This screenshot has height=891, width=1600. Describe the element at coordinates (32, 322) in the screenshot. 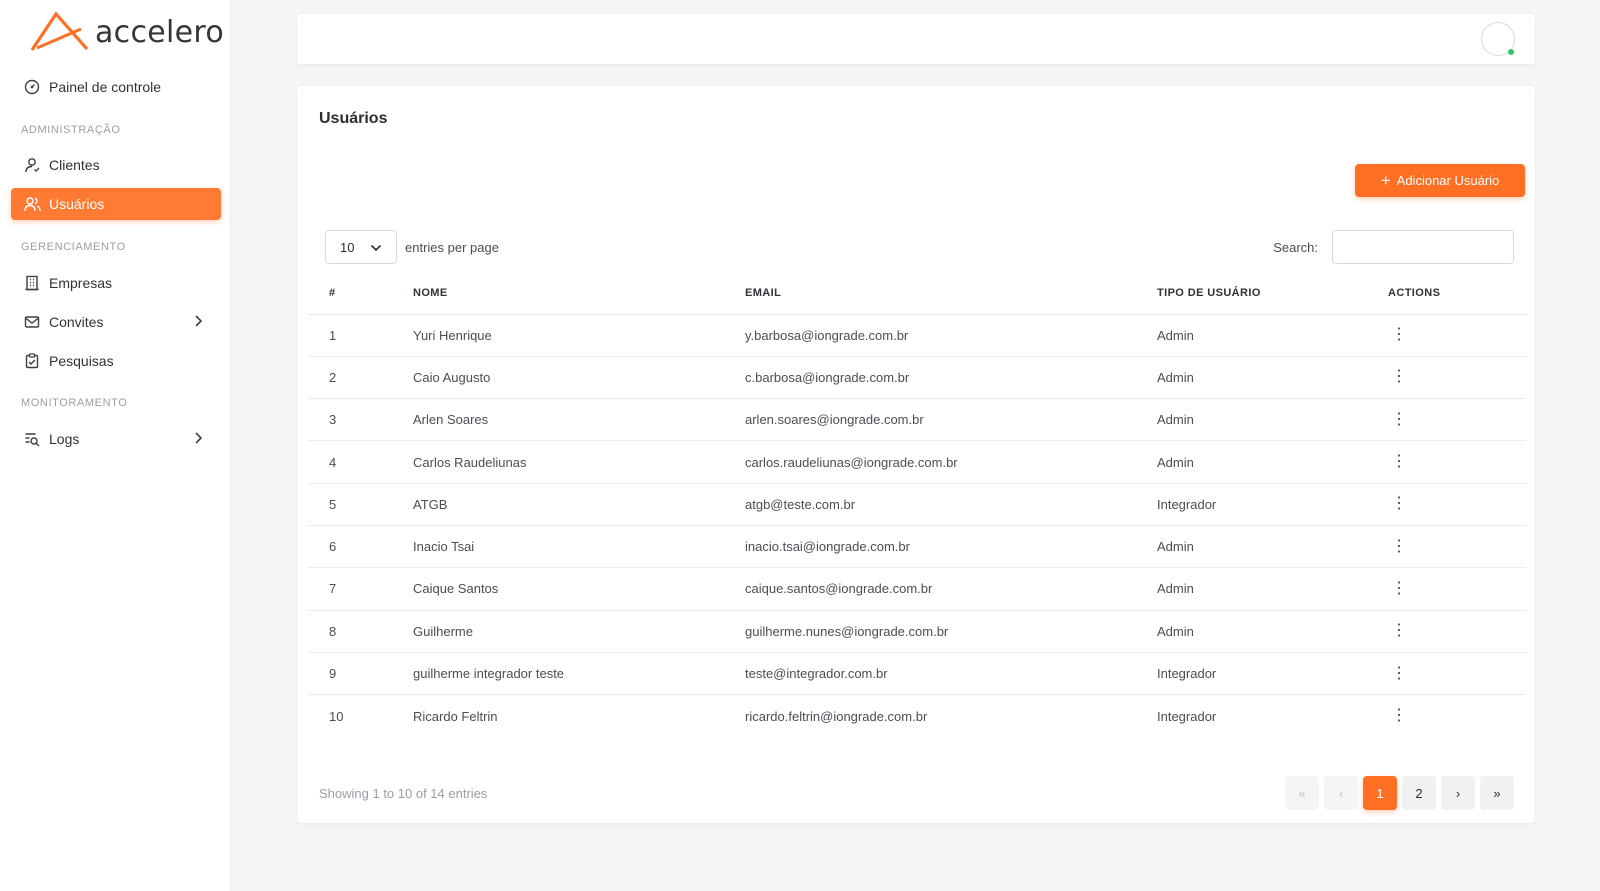

I see `mail-icon` at that location.